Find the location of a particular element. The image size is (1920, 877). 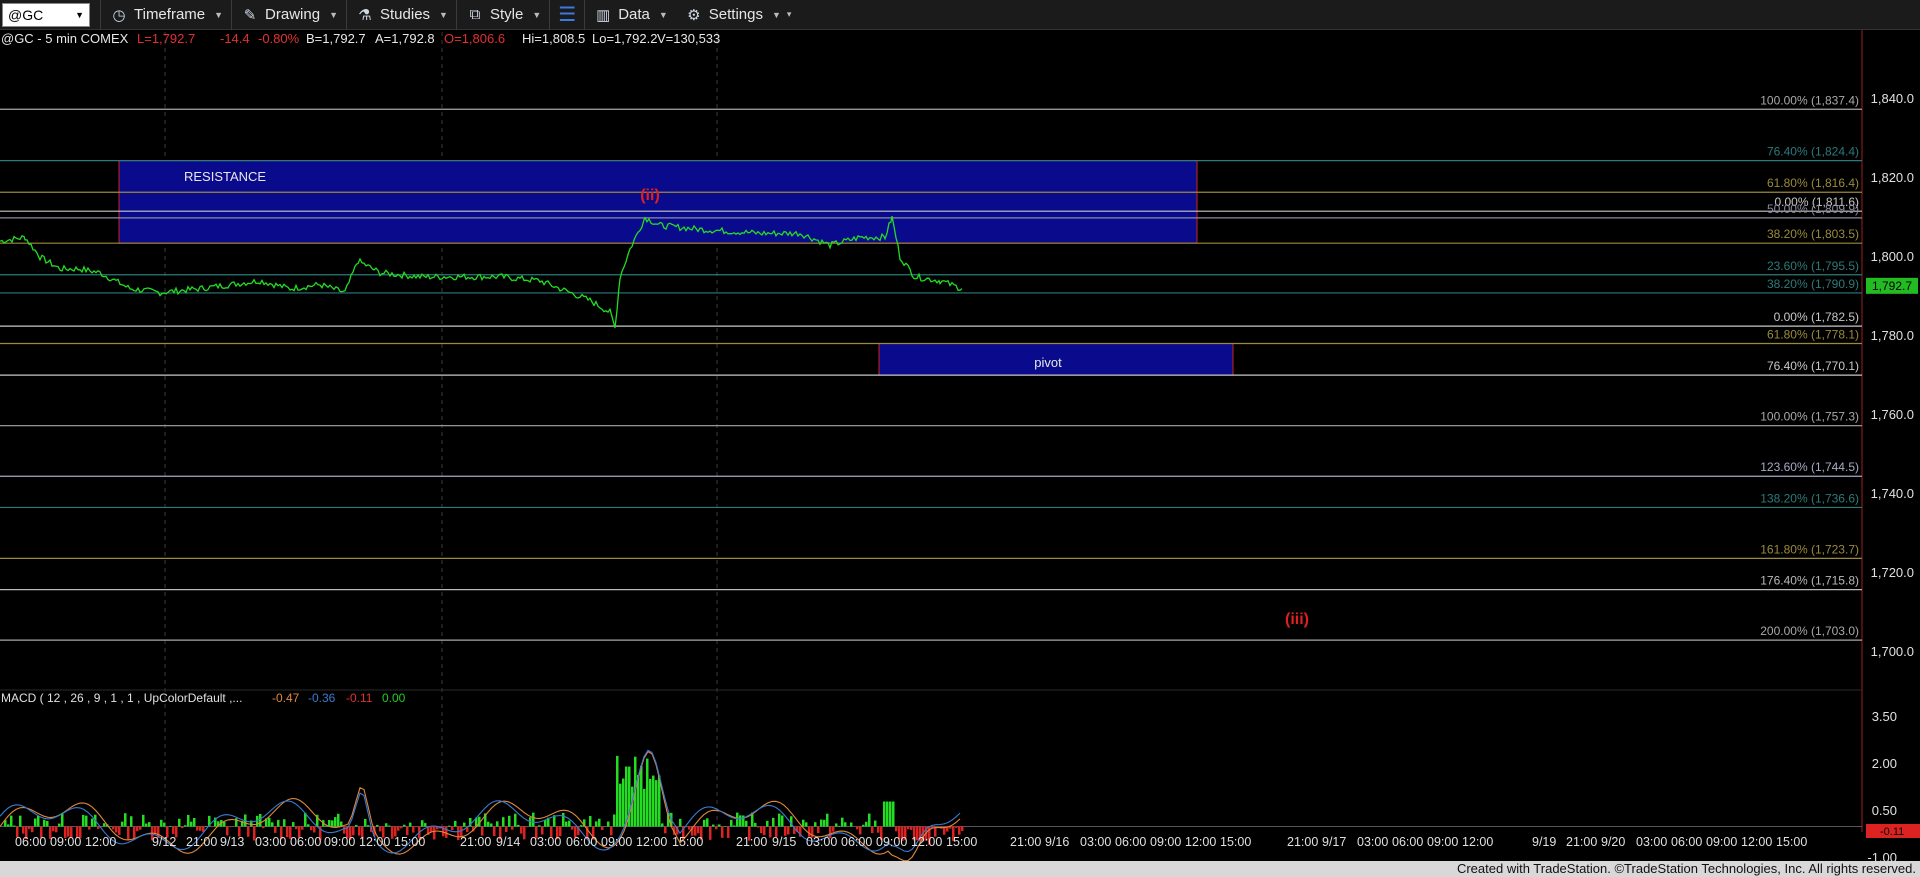

time-axis-label: 15:00 is located at coordinates (1235, 842).